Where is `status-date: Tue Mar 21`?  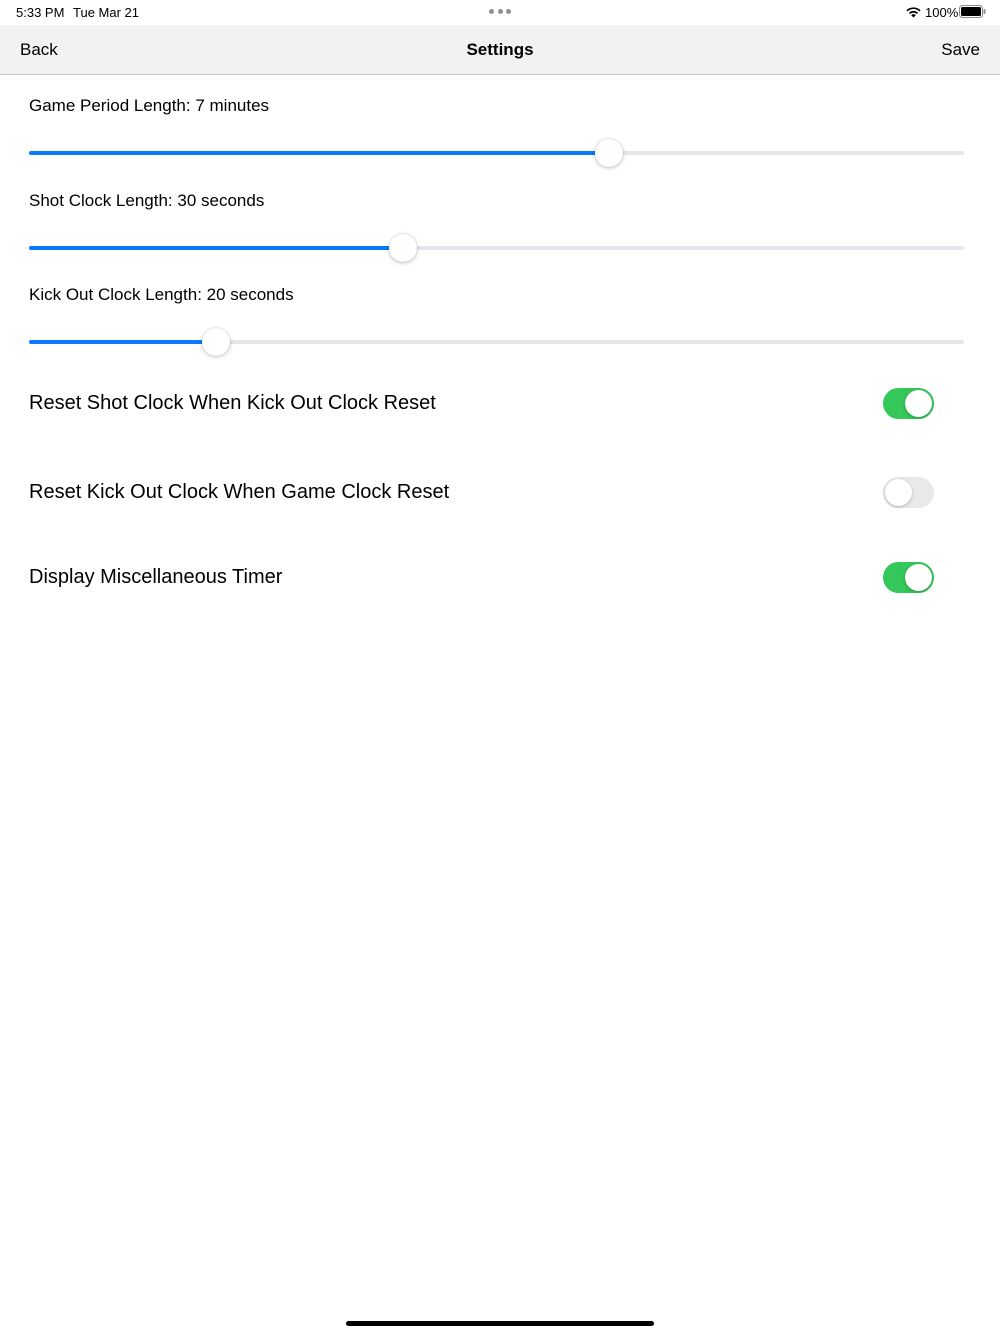
status-date: Tue Mar 21 is located at coordinates (106, 12).